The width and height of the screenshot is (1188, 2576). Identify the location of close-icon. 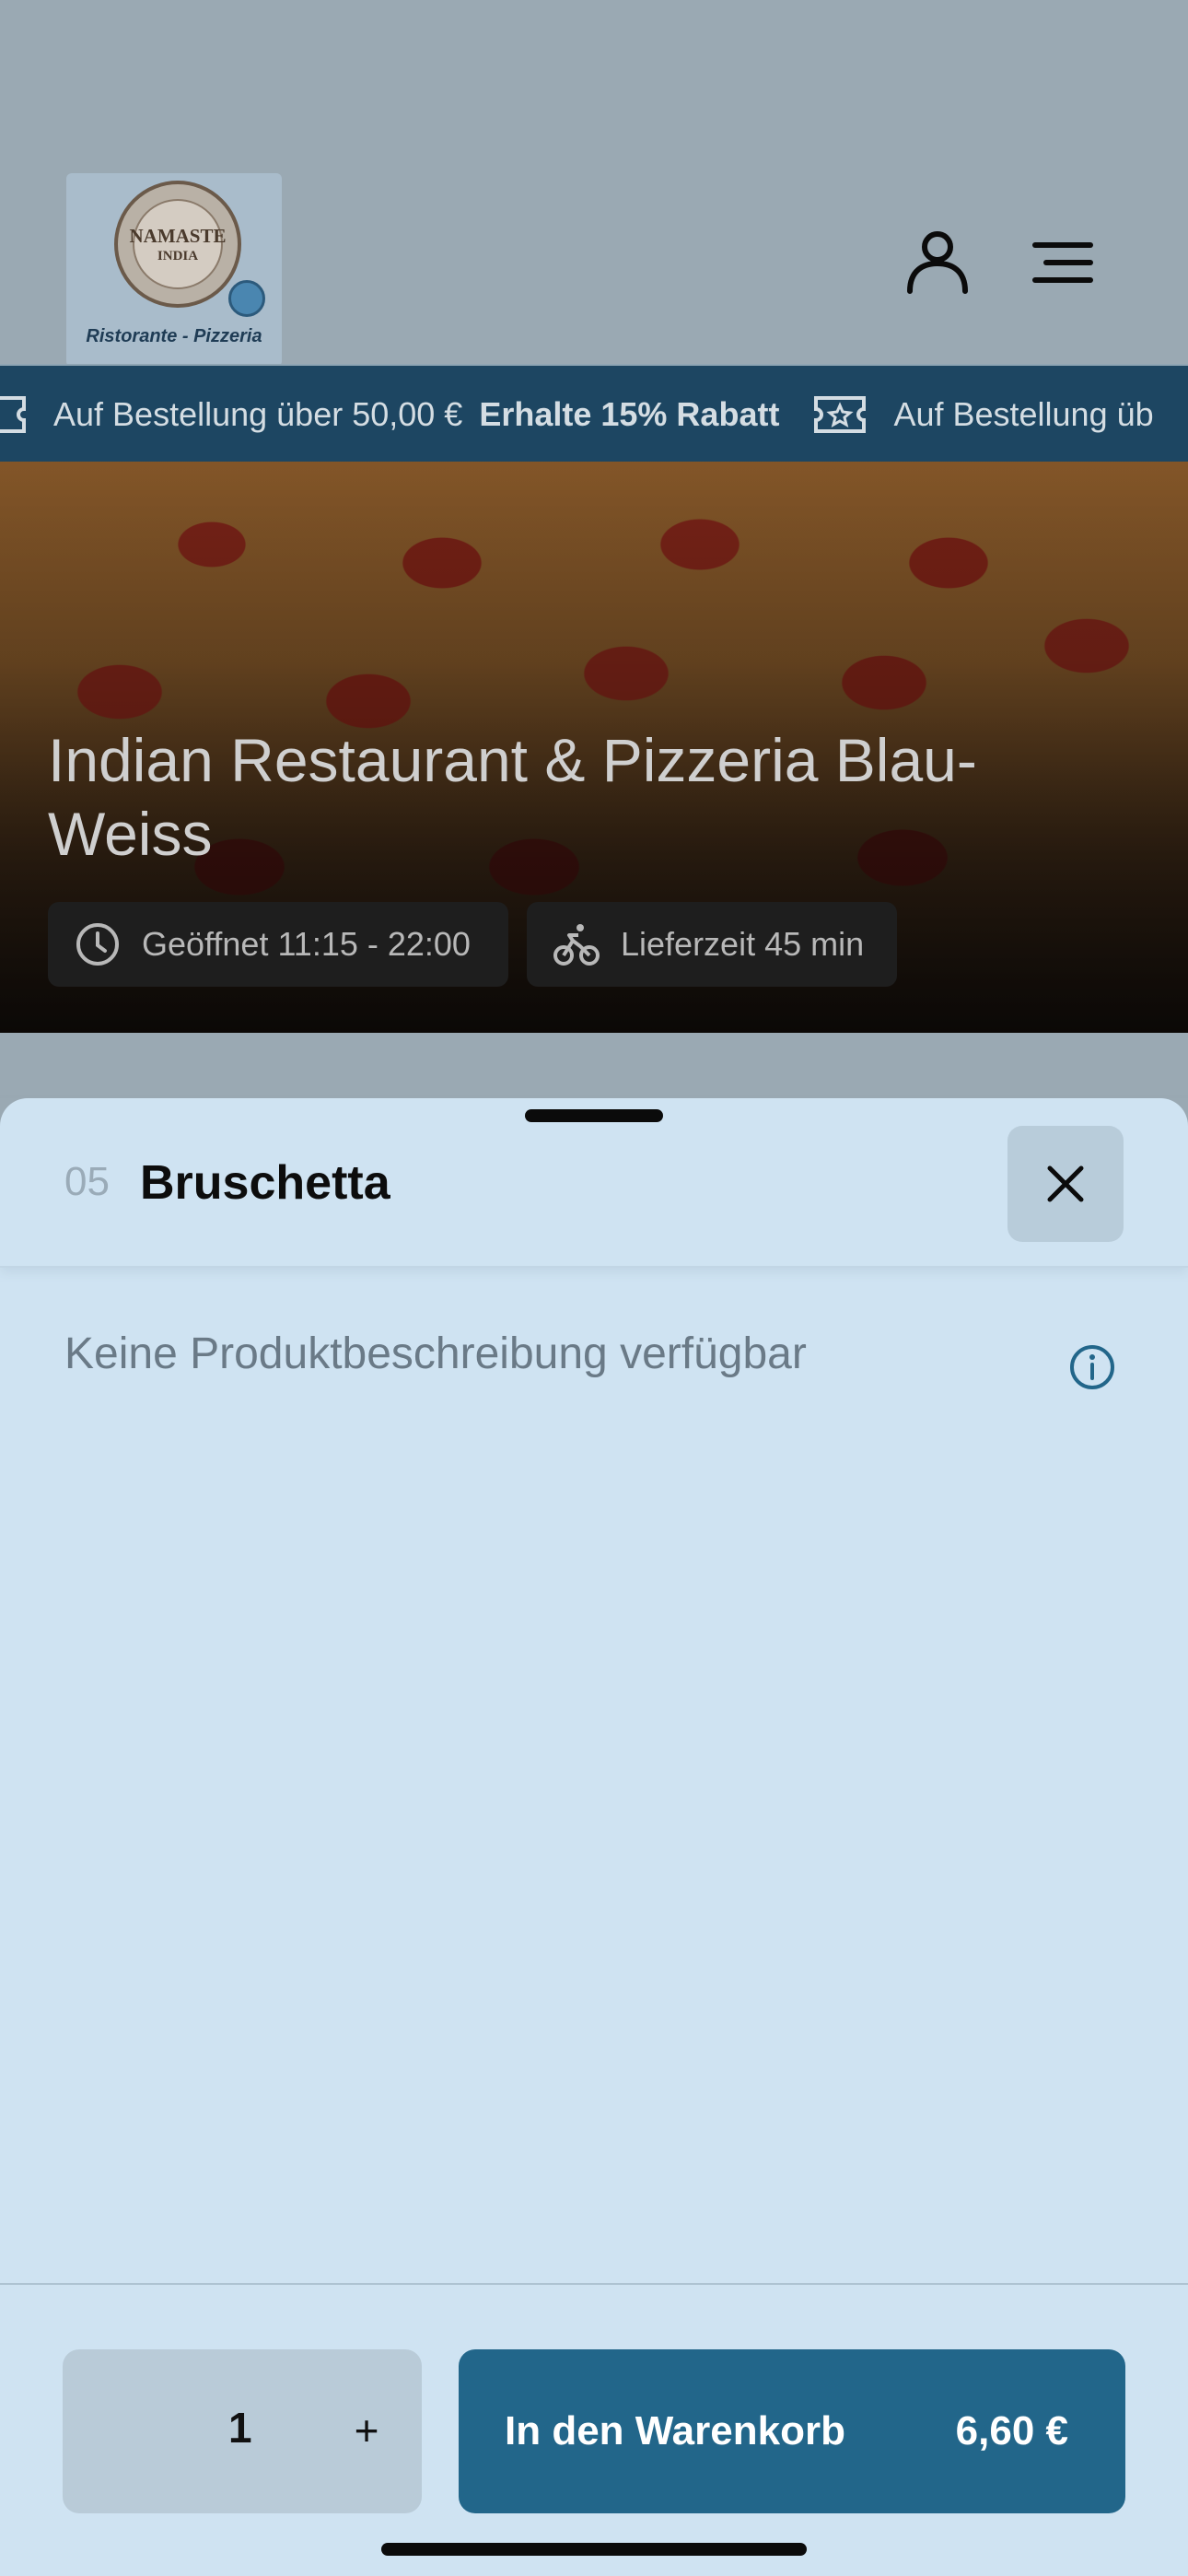
(1065, 1183).